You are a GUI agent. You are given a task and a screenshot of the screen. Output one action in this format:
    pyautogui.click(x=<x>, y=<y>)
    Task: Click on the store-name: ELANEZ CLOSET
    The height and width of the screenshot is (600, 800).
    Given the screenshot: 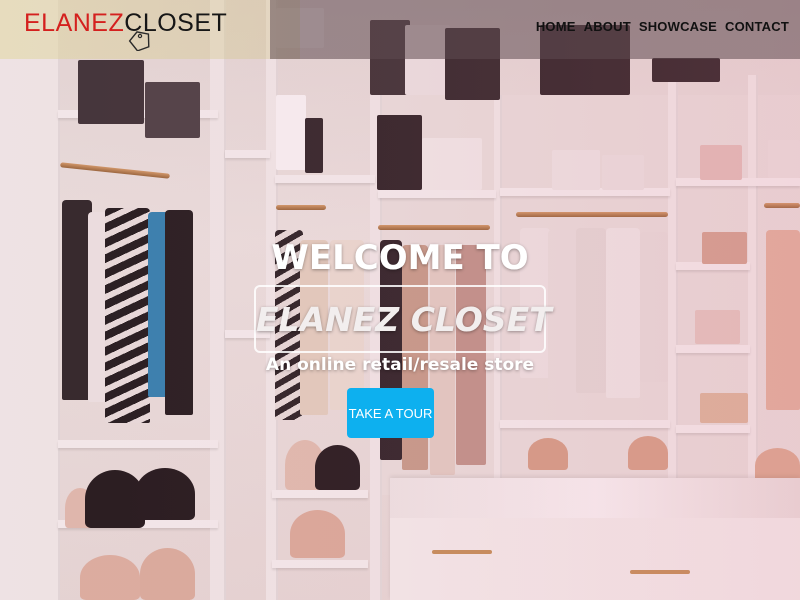 What is the action you would take?
    pyautogui.click(x=404, y=319)
    